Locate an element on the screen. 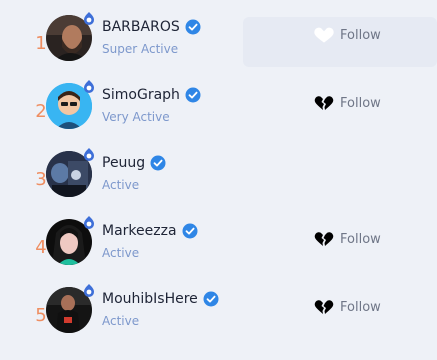  username: SimoGraph is located at coordinates (141, 95).